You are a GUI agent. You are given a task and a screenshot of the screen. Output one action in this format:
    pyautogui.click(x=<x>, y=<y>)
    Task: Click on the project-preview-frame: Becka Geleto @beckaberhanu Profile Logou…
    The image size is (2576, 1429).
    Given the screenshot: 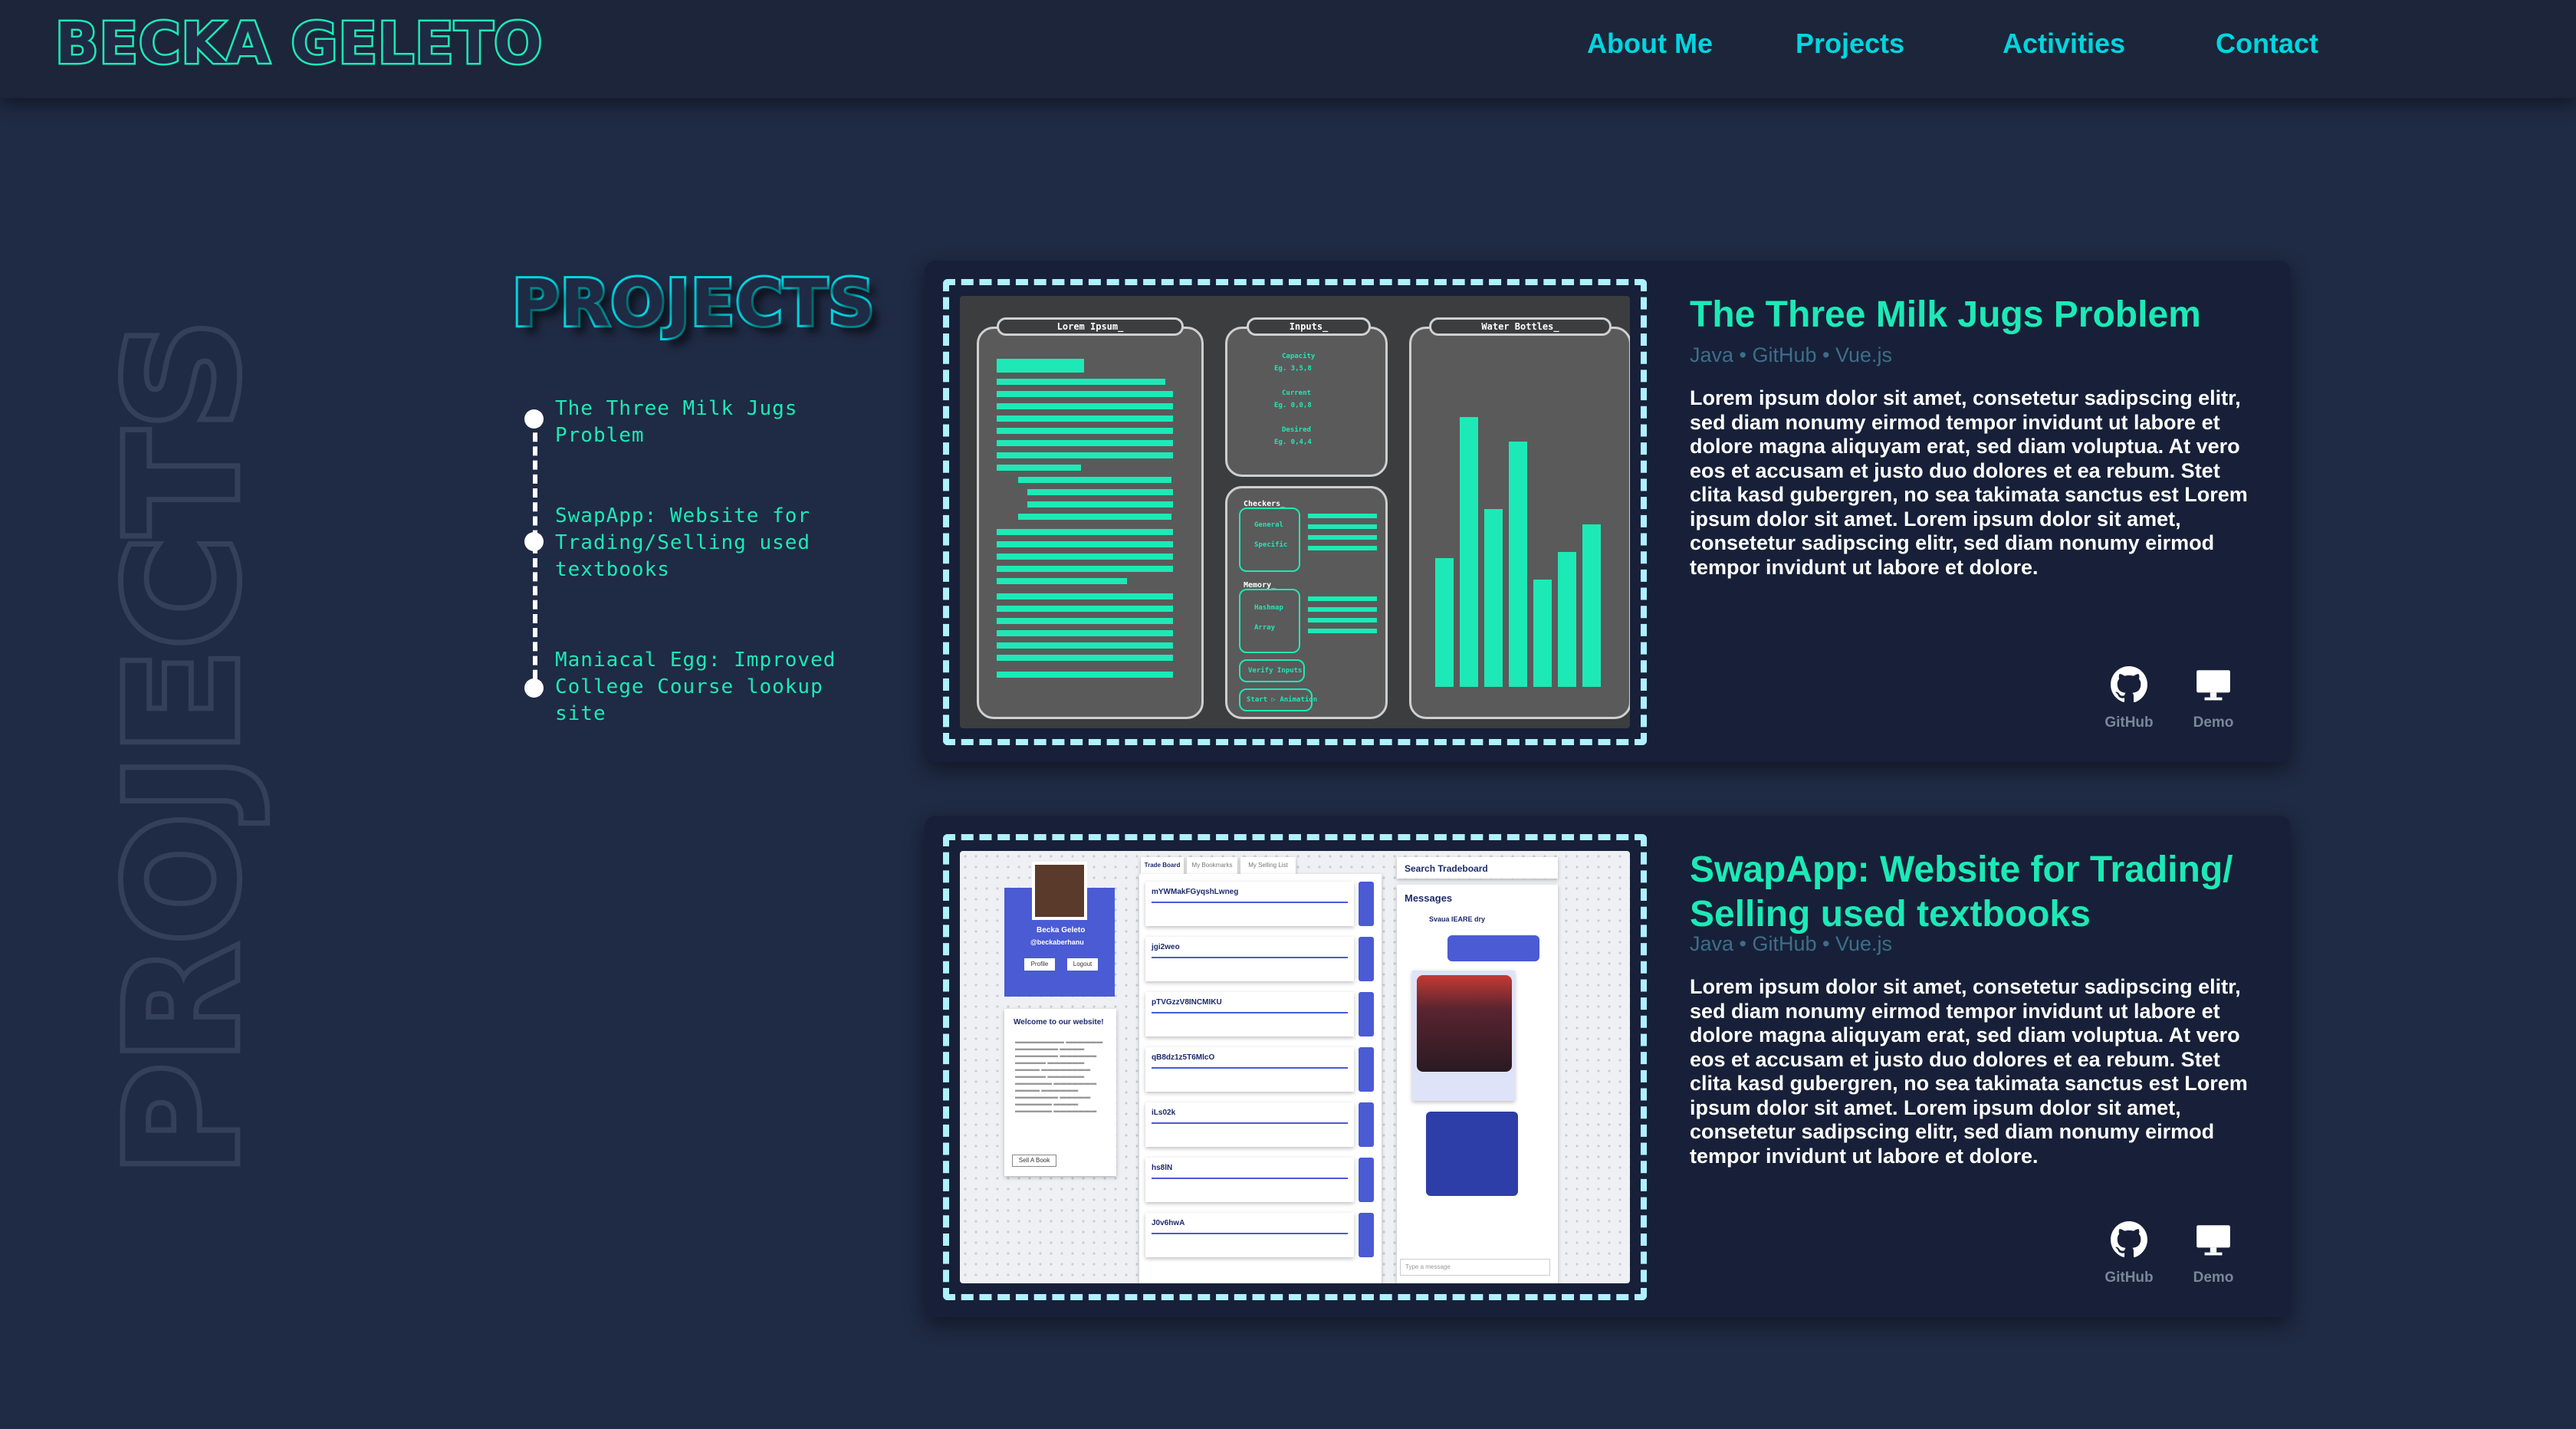 What is the action you would take?
    pyautogui.click(x=1295, y=1067)
    